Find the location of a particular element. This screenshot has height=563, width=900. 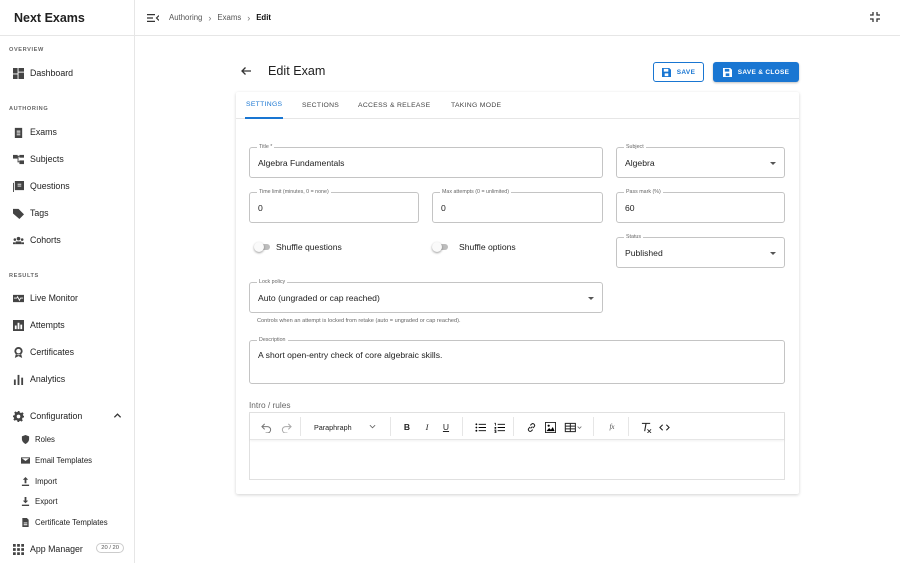

shuffle-options-toggle is located at coordinates (440, 247).